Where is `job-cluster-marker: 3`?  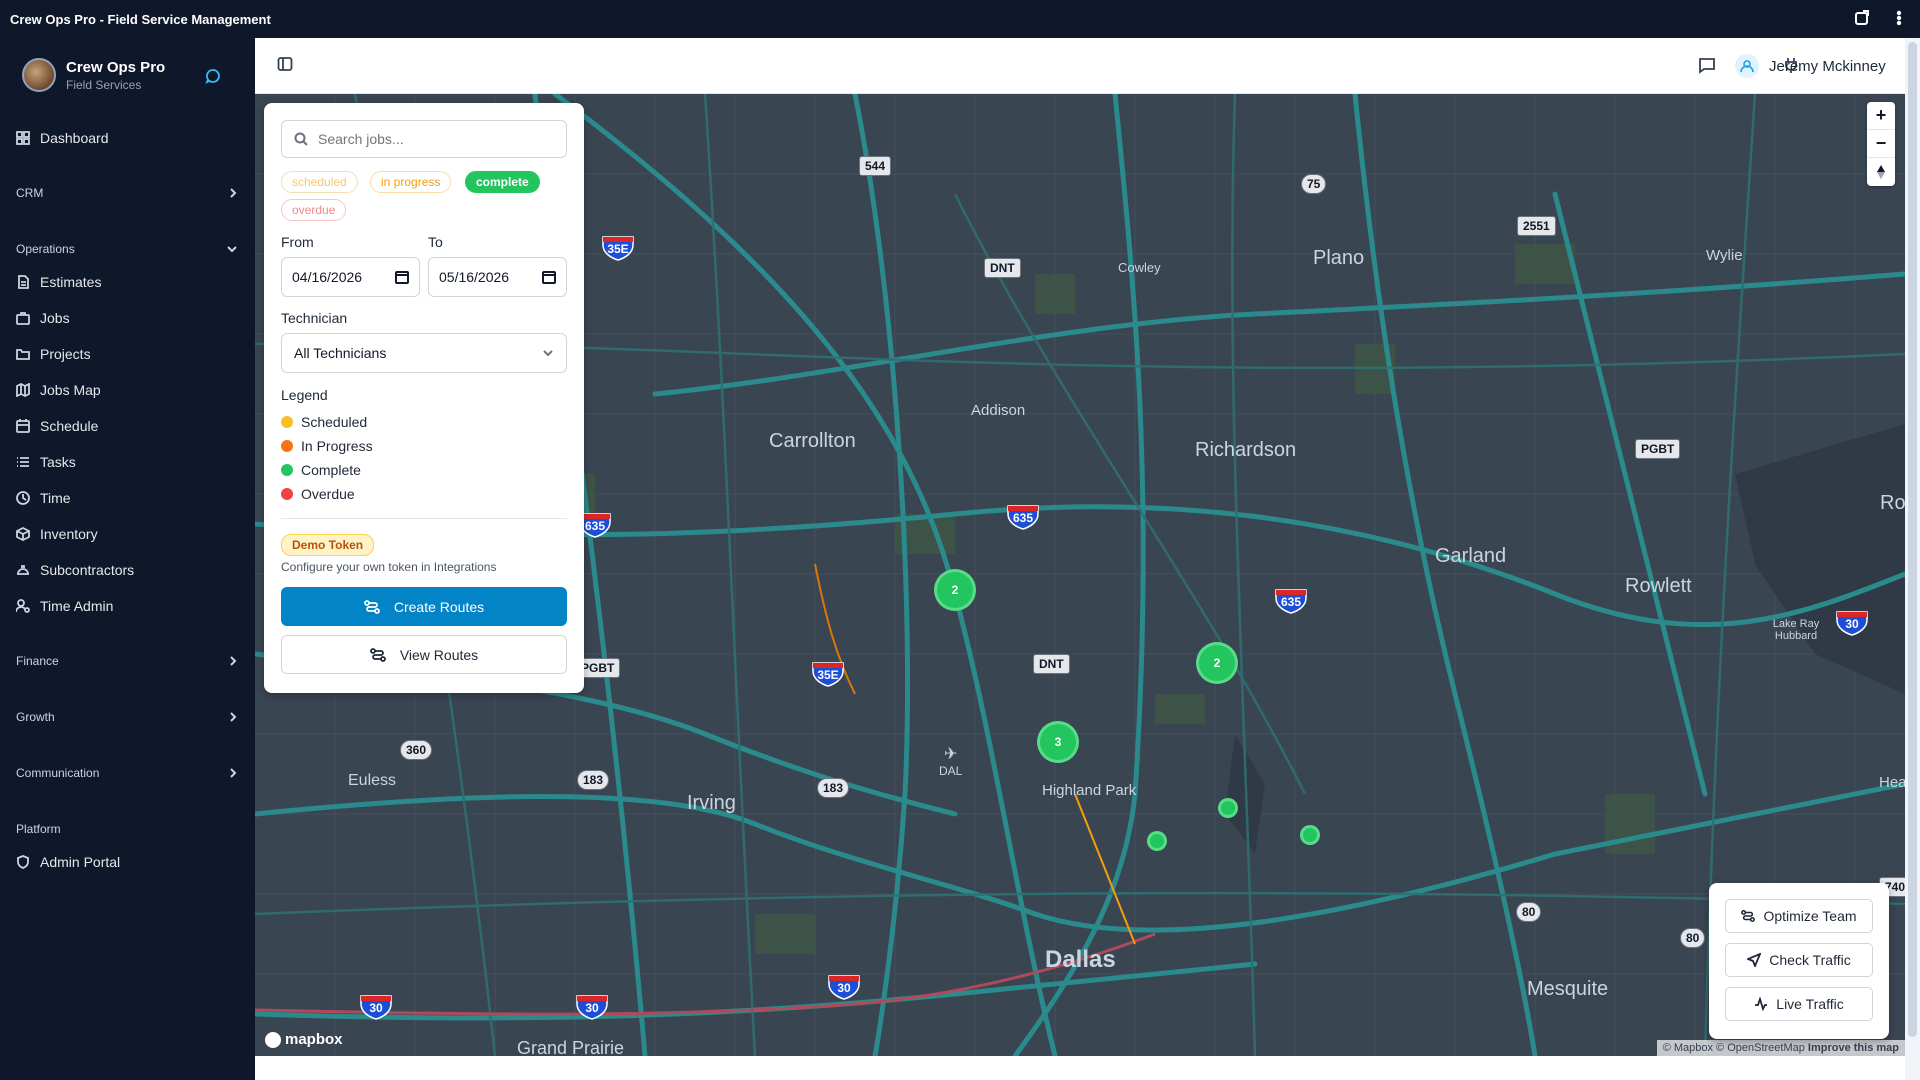
job-cluster-marker: 3 is located at coordinates (1058, 742).